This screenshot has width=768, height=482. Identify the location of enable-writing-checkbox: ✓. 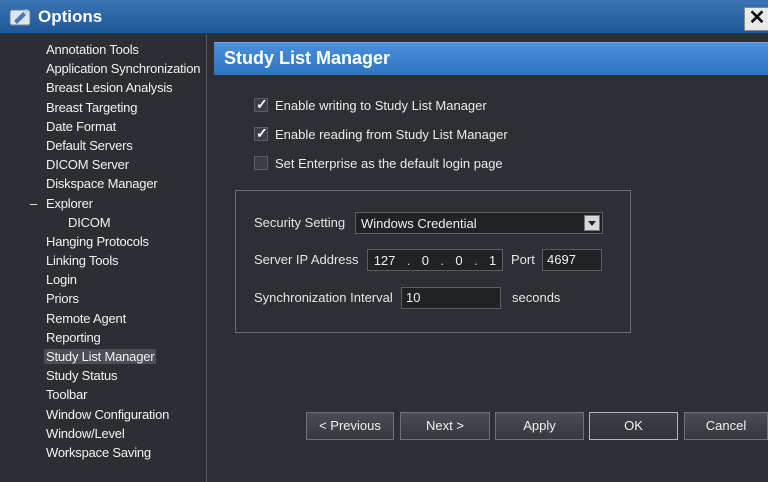
(261, 104).